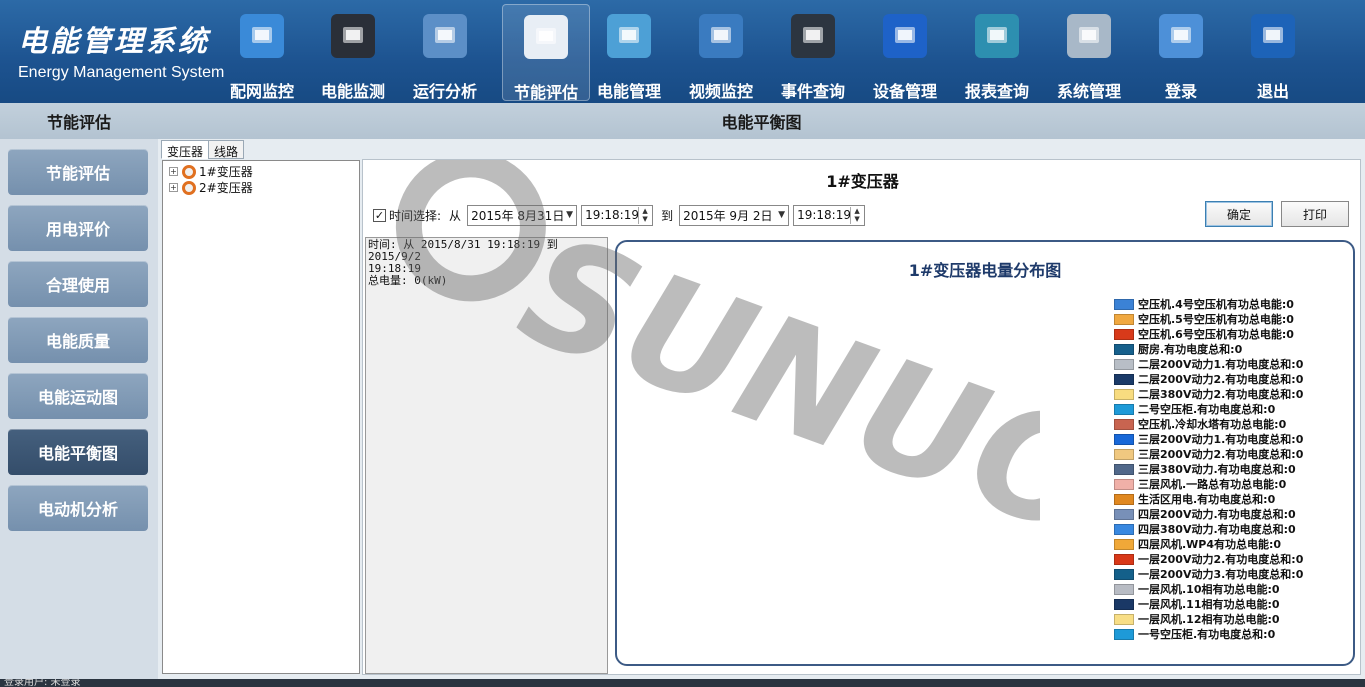 The height and width of the screenshot is (687, 1365). I want to click on status-text: 登录用户: 未登录, so click(42, 683).